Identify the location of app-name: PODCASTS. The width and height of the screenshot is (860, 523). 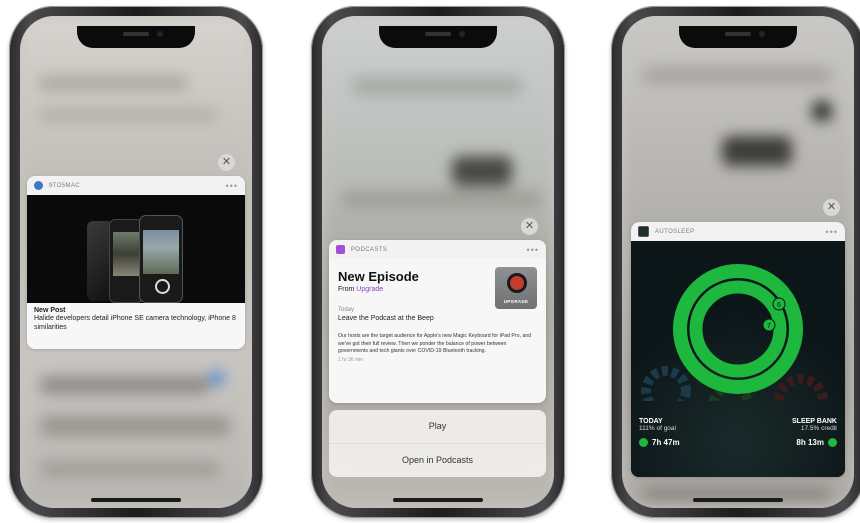
(369, 249).